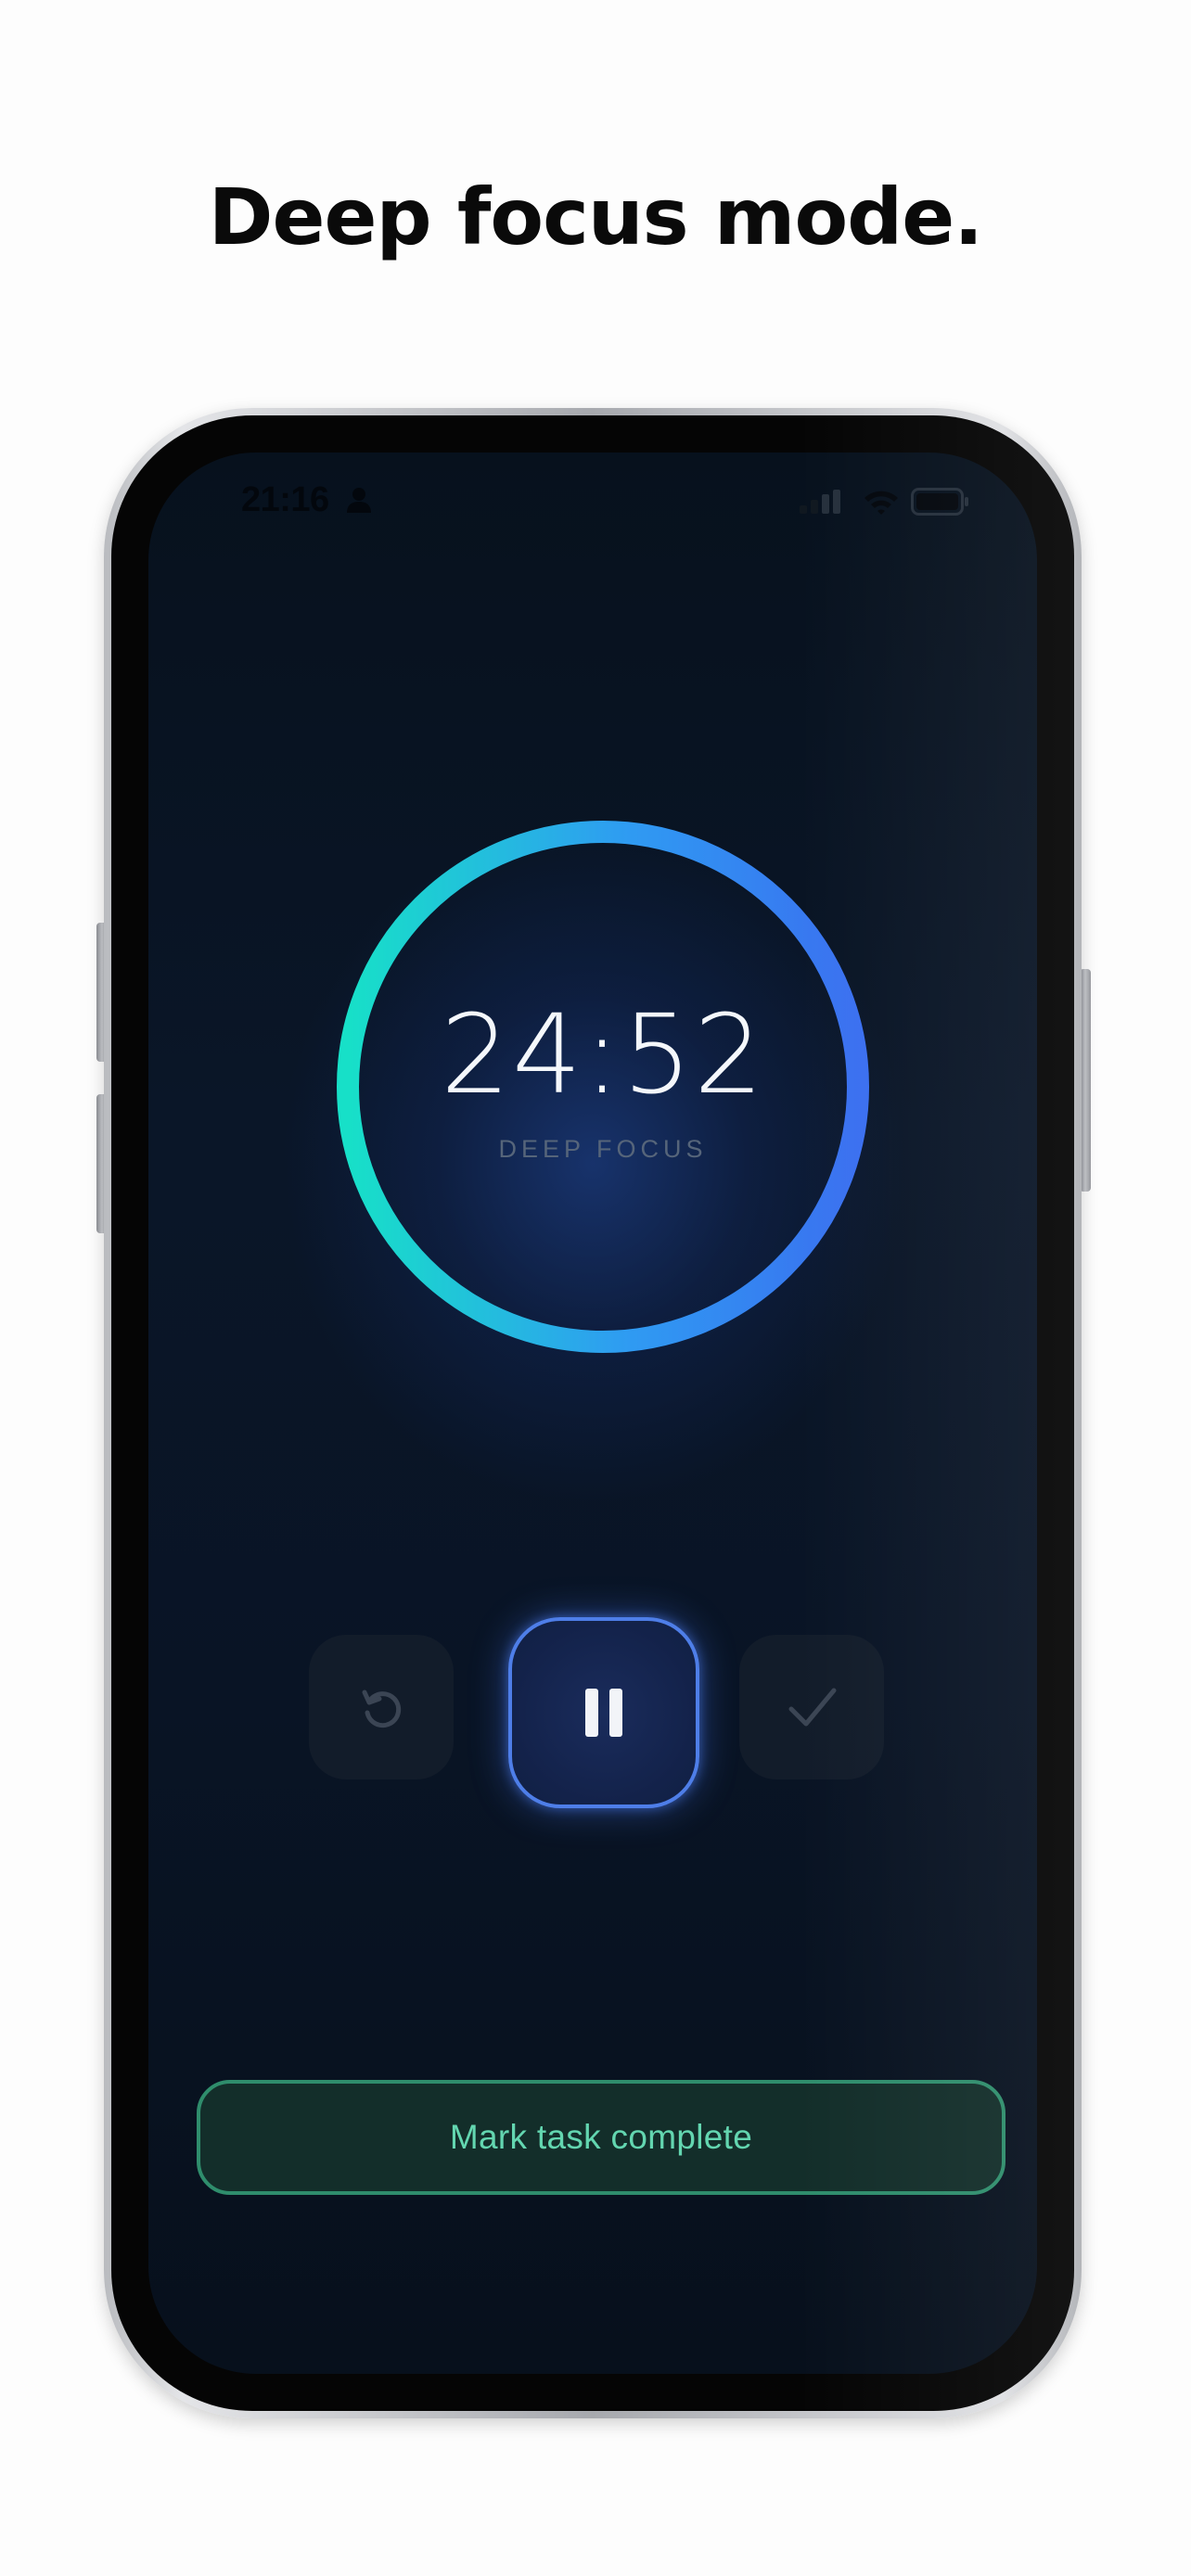 This screenshot has width=1191, height=2576. What do you see at coordinates (592, 499) in the screenshot?
I see `status-bar: 21:16` at bounding box center [592, 499].